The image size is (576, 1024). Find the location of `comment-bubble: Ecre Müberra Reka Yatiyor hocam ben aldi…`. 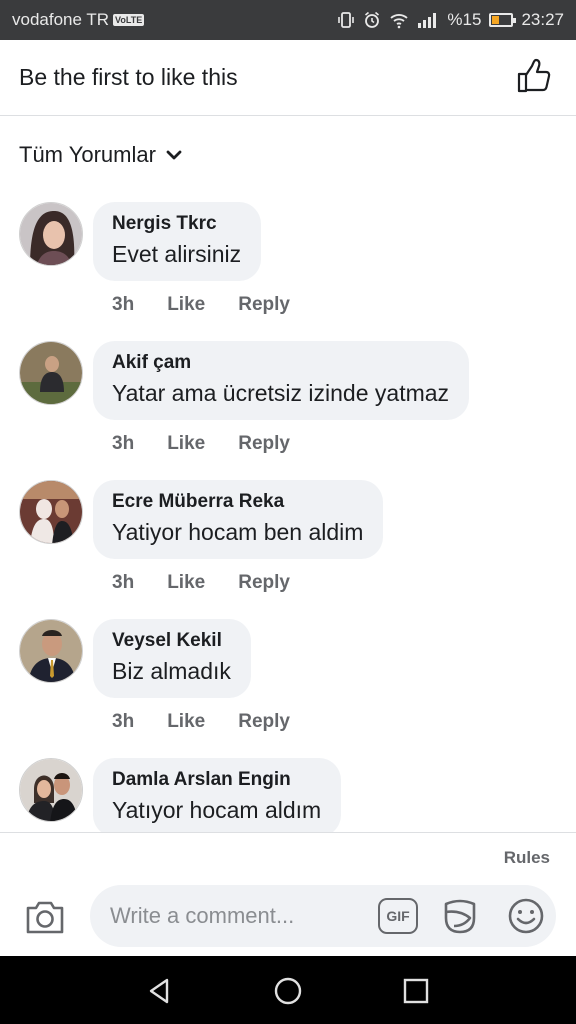

comment-bubble: Ecre Müberra Reka Yatiyor hocam ben aldi… is located at coordinates (238, 519).